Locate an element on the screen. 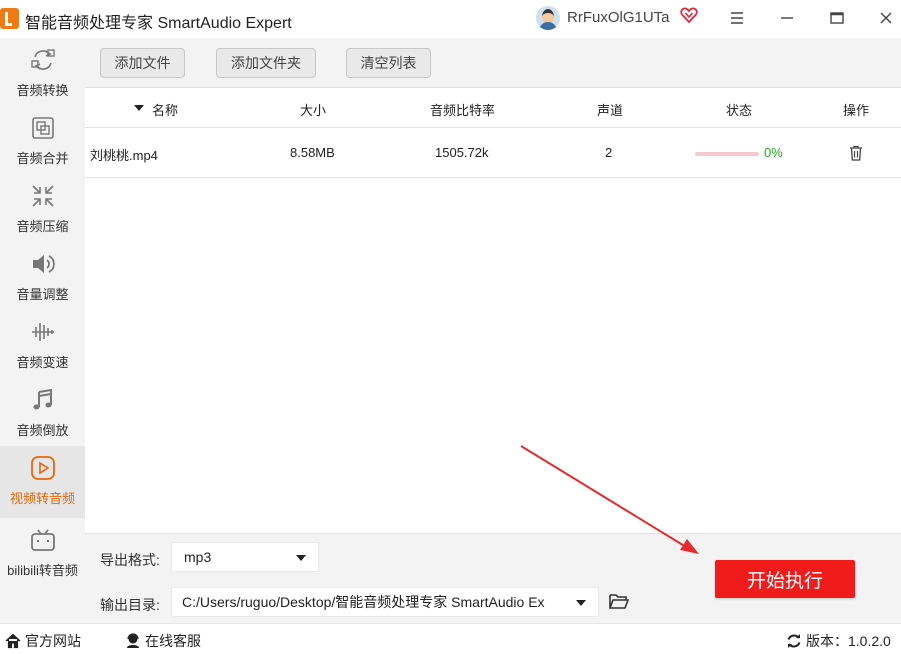  toolbar: 添加文件 添加文件夹 清空列表 is located at coordinates (493, 63).